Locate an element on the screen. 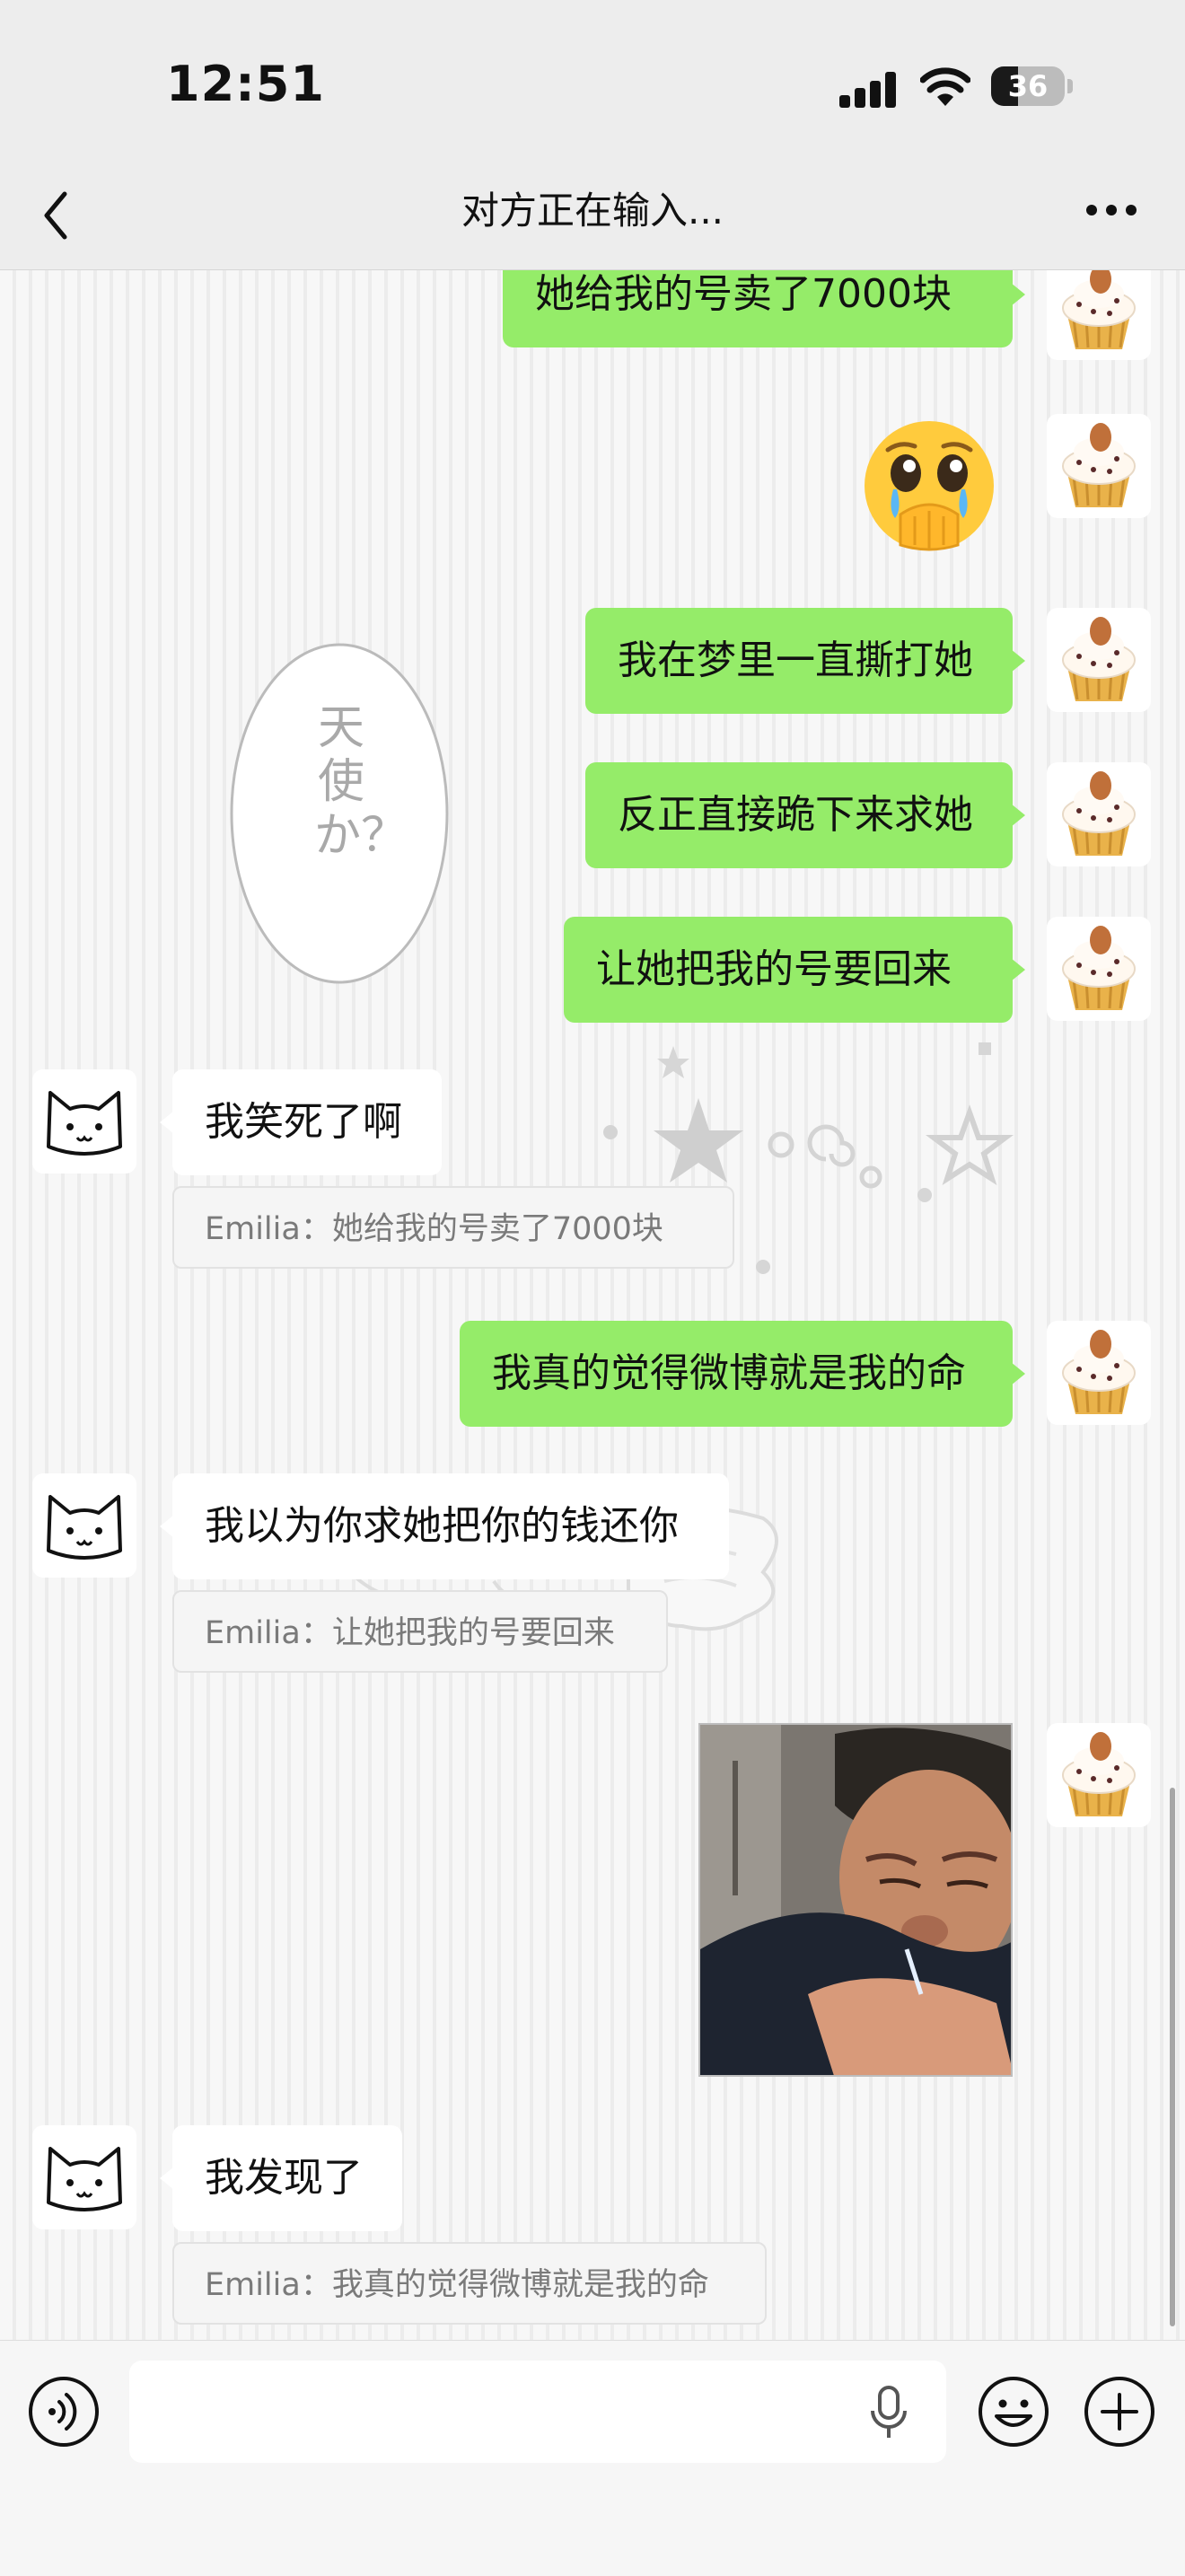 The image size is (1185, 2576). crying-man-photo is located at coordinates (855, 1900).